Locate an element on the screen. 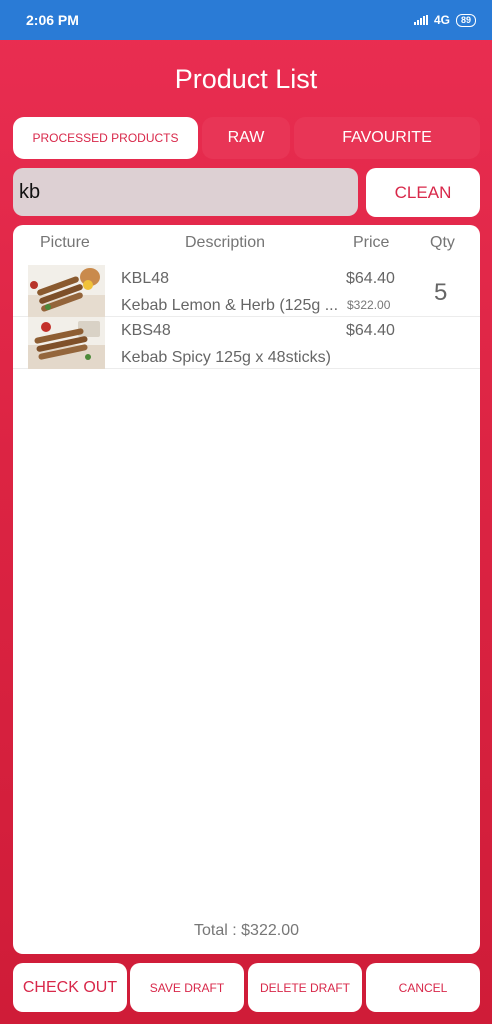 Image resolution: width=492 pixels, height=1024 pixels. header-picture: Picture is located at coordinates (65, 242).